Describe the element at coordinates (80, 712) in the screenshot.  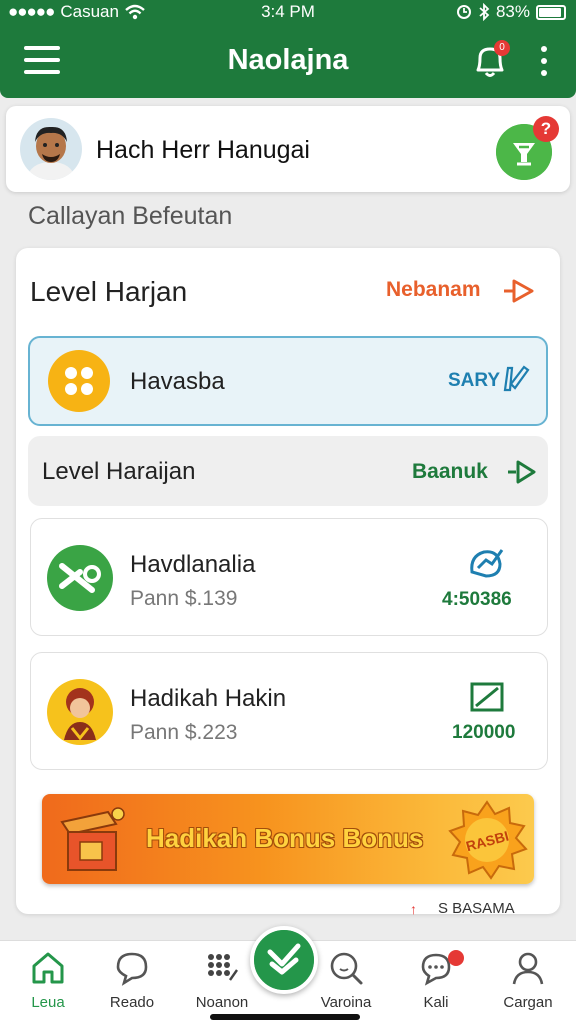
I see `character-avatar-icon` at that location.